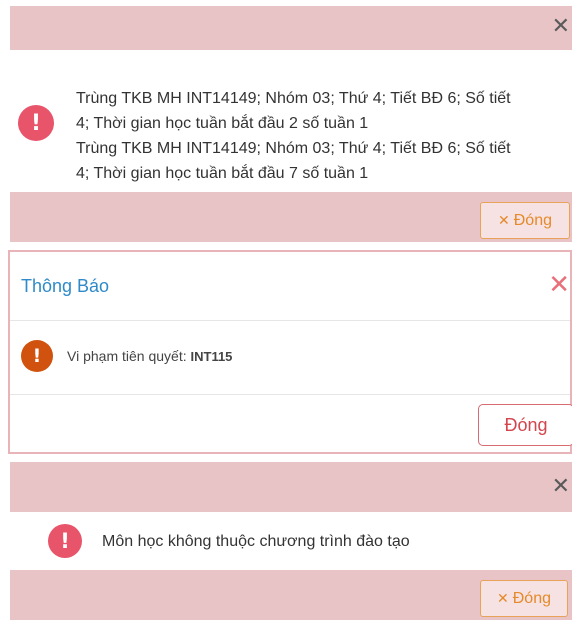 This screenshot has height=620, width=572. I want to click on dialog3-message: Môn học không thuộc chương trình đào tạo, so click(256, 541).